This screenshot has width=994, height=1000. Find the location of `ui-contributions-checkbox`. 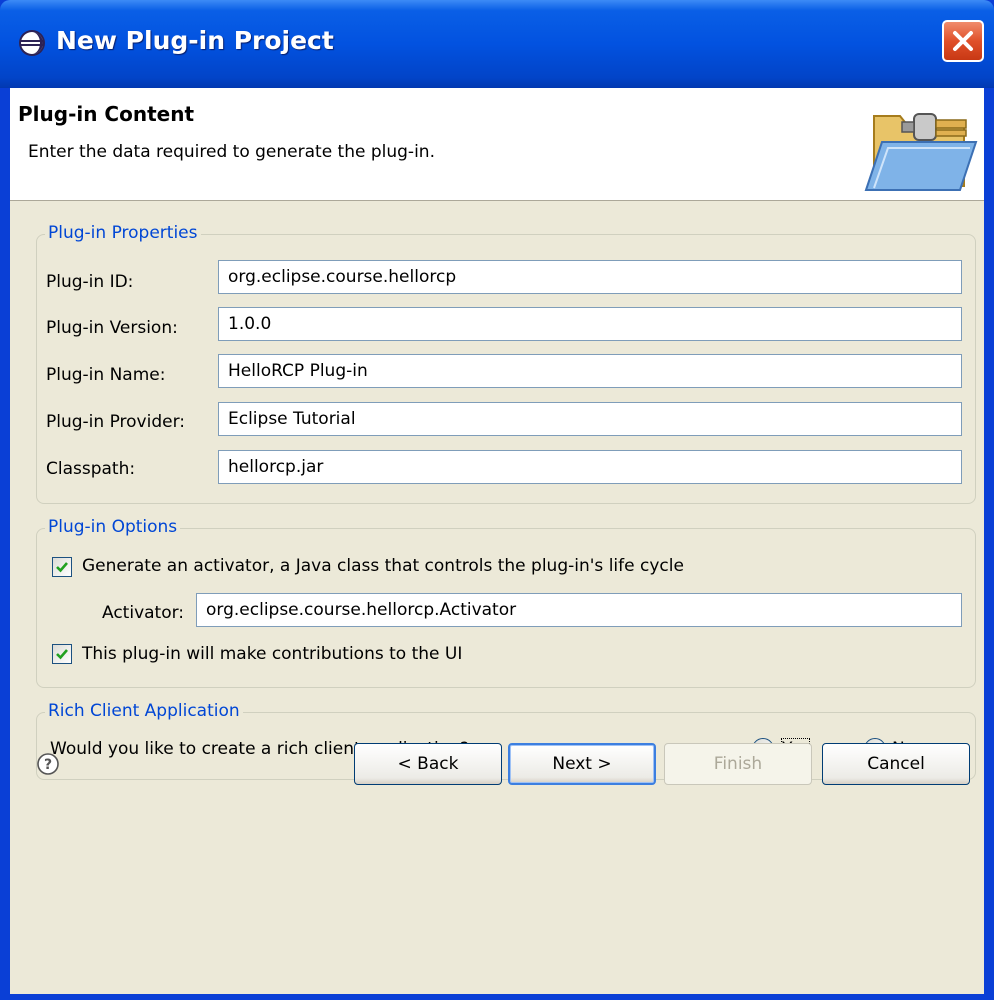

ui-contributions-checkbox is located at coordinates (62, 654).